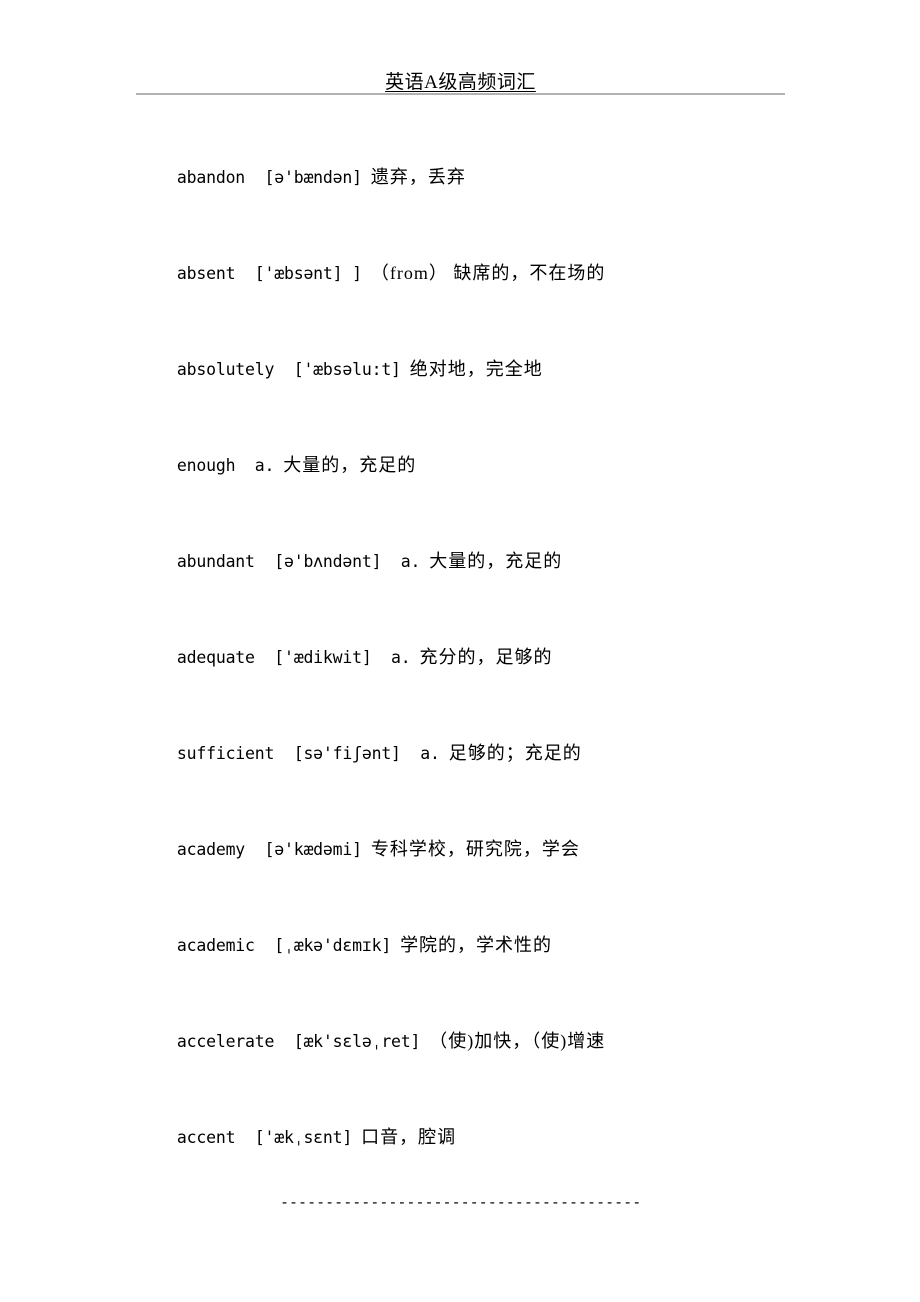  I want to click on list-item: abundant [ə'bʌndənt] a. 大量的，充足的, so click(488, 564).